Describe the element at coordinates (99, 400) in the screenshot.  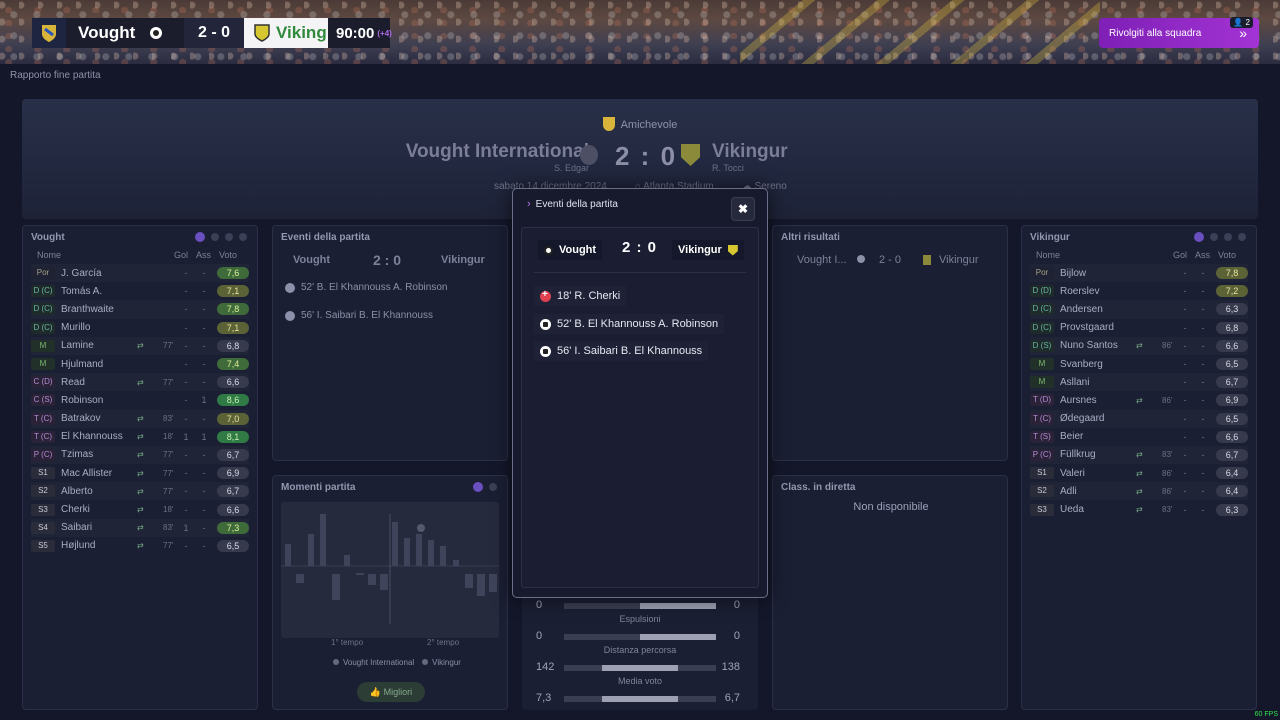
I see `player-name: Robinson` at that location.